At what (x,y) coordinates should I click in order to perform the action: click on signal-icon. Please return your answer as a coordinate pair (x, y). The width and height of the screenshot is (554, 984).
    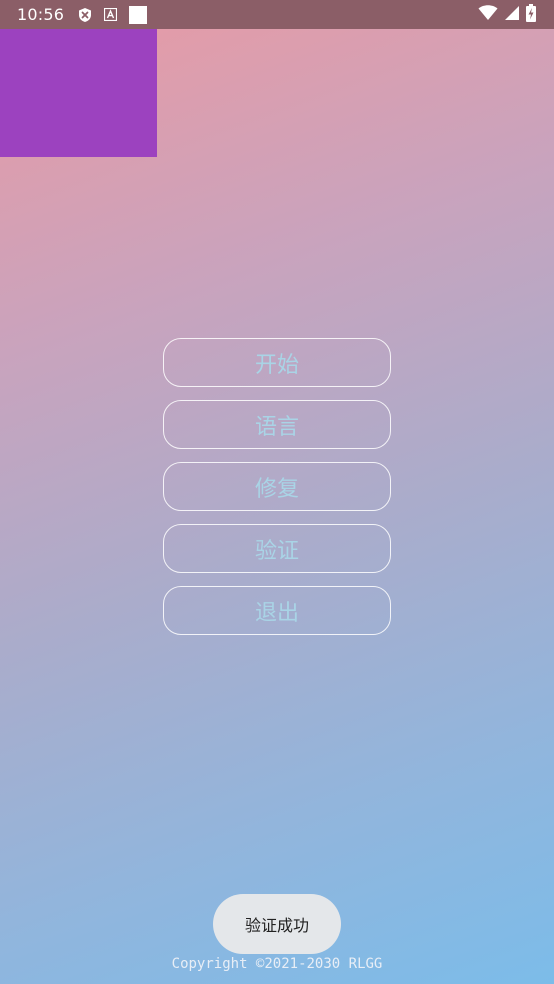
    Looking at the image, I should click on (512, 15).